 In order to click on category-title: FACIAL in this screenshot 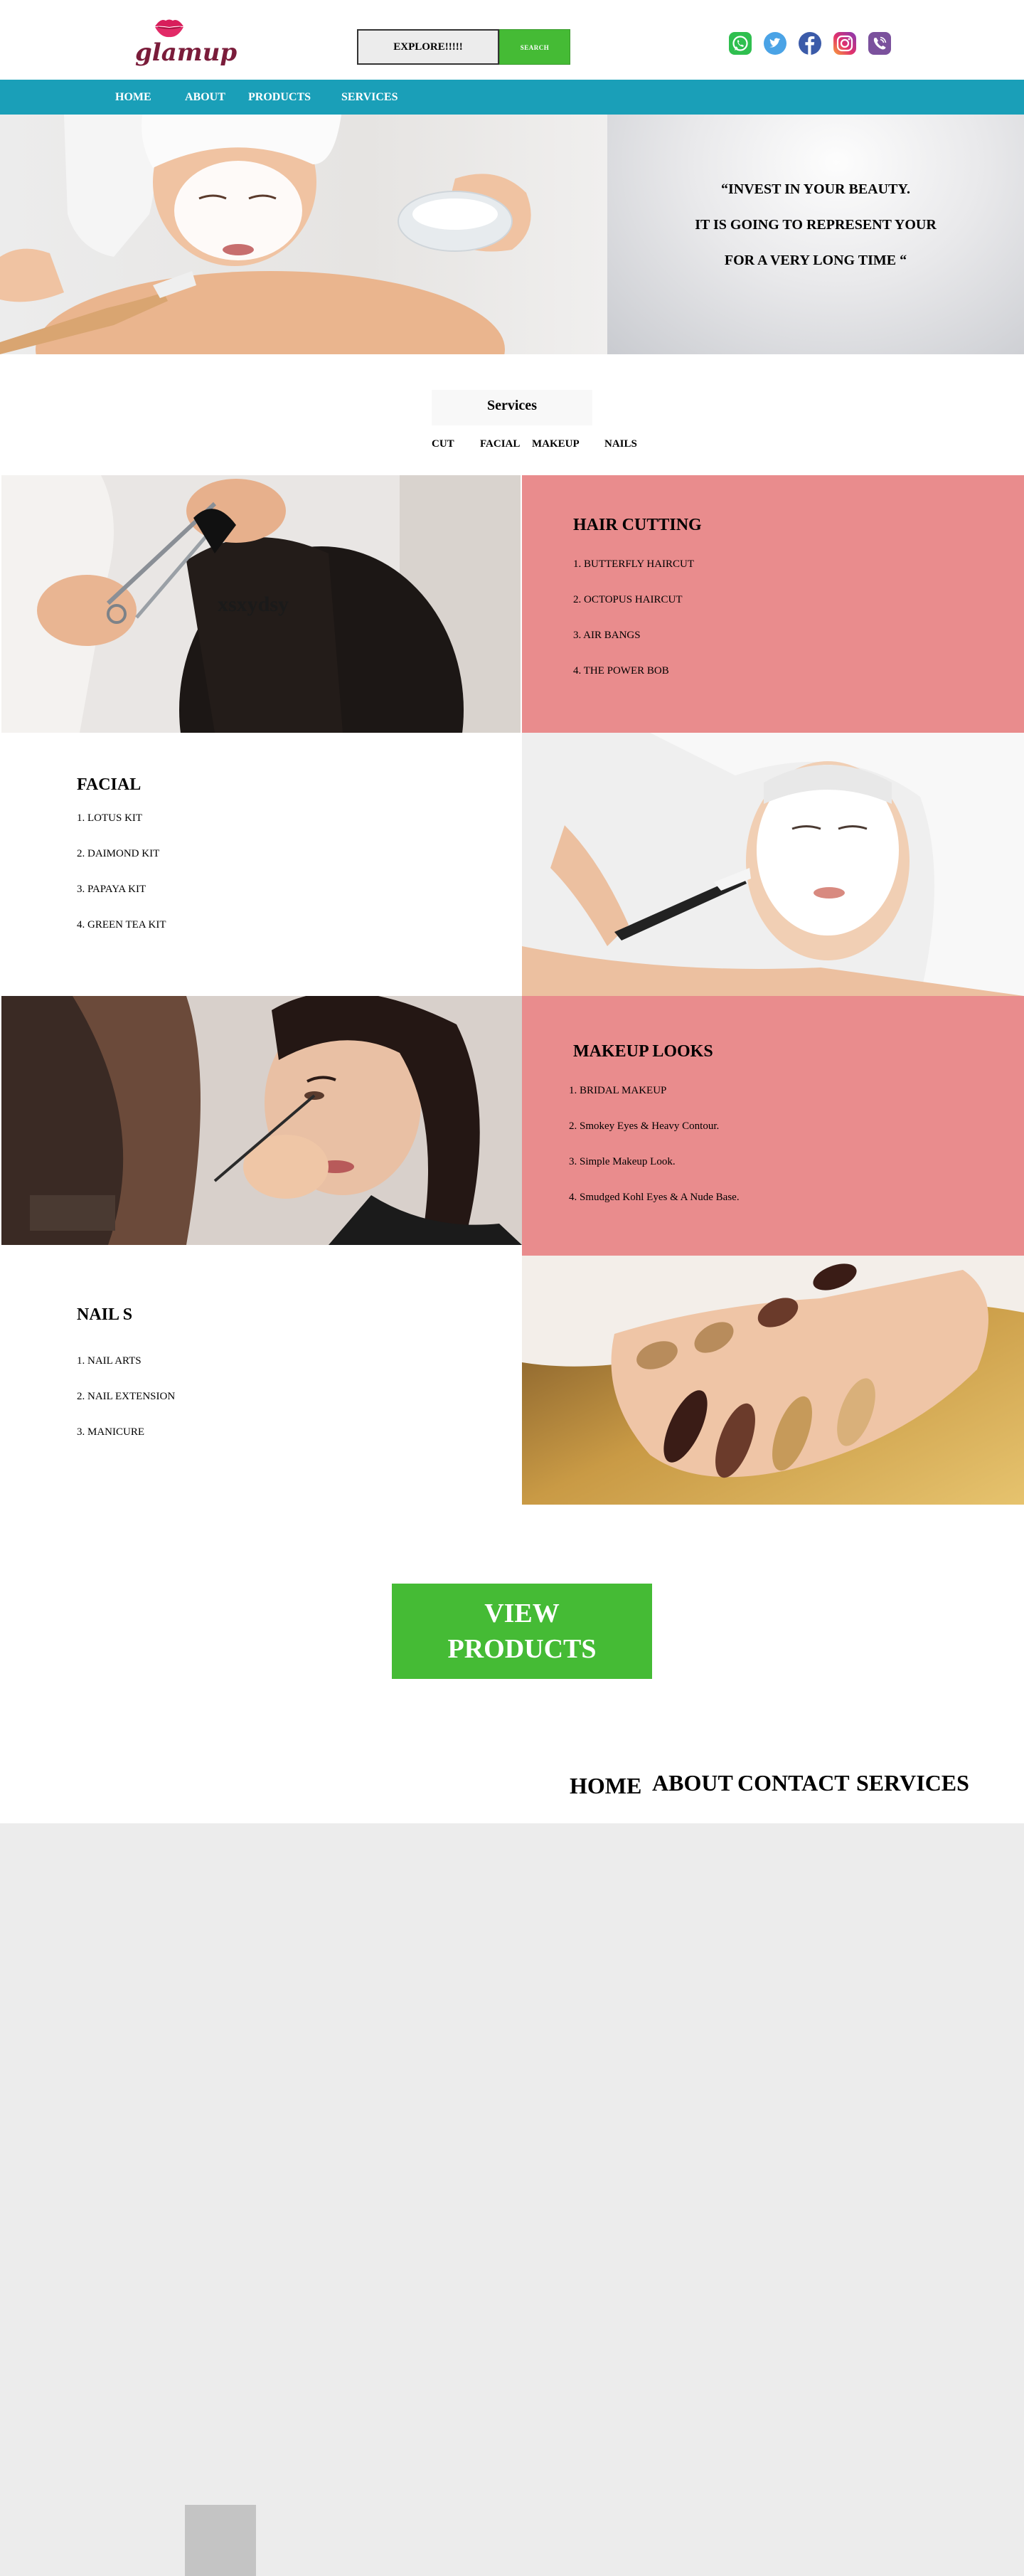, I will do `click(109, 784)`.